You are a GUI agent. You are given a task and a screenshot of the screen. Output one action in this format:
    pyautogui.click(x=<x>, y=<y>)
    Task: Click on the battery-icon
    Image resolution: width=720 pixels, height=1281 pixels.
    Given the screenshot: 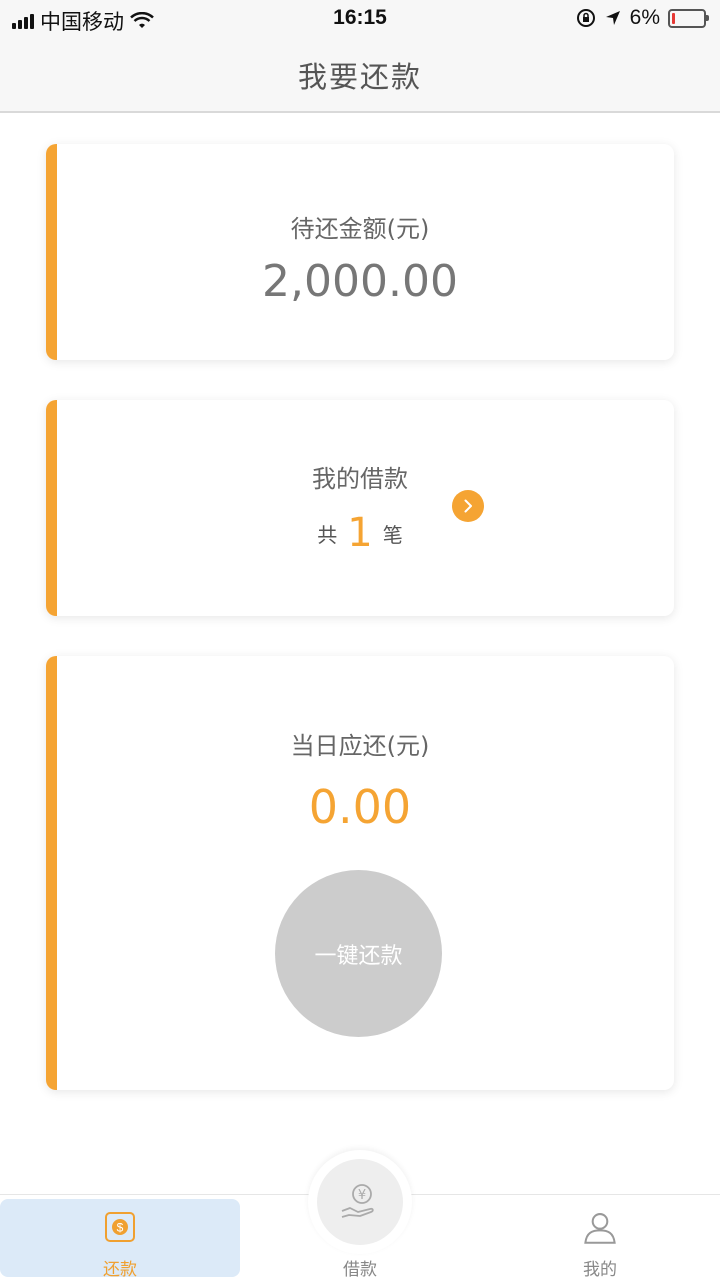 What is the action you would take?
    pyautogui.click(x=688, y=18)
    